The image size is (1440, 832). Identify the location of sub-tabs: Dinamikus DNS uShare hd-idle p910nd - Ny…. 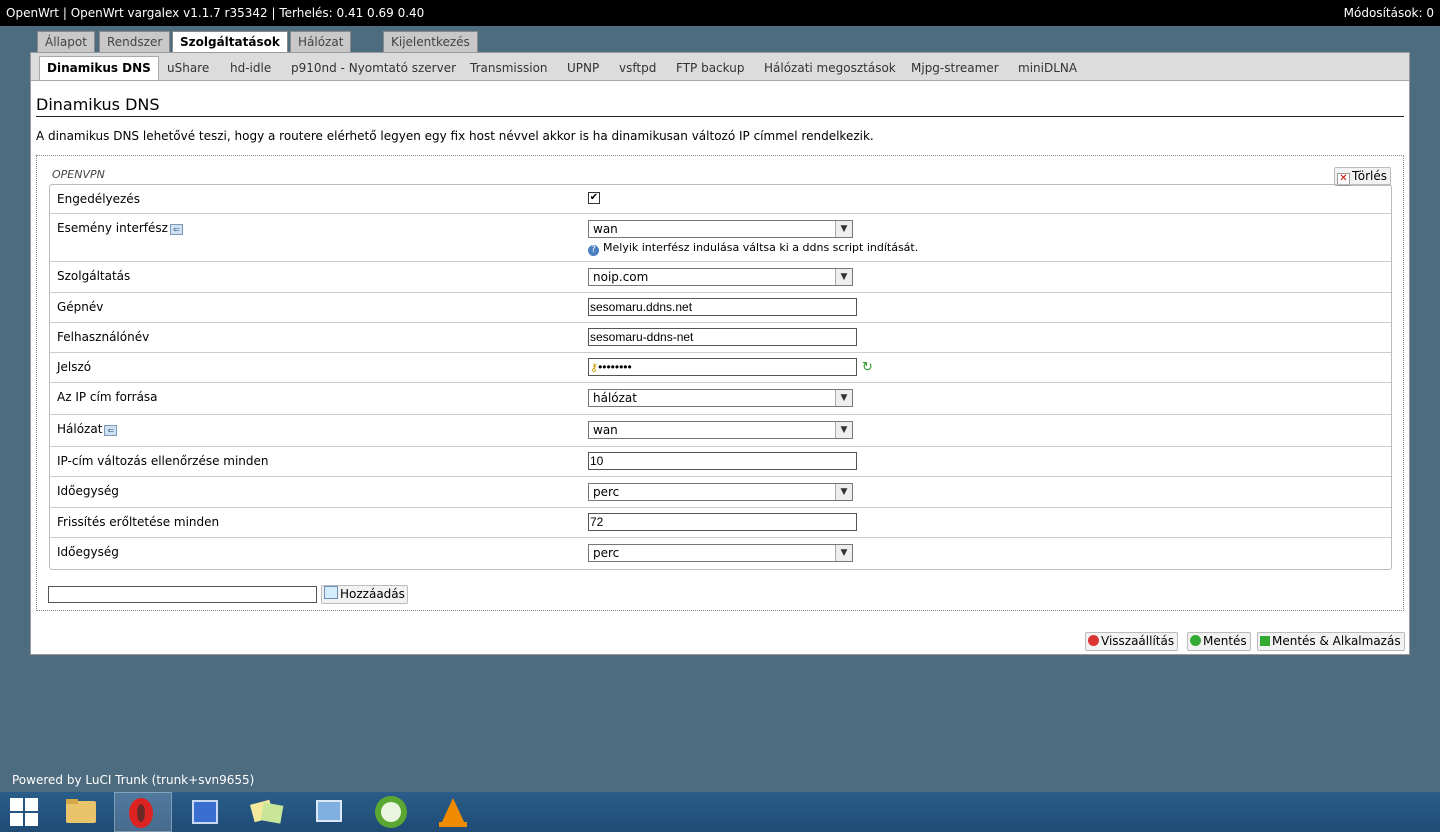
(720, 67).